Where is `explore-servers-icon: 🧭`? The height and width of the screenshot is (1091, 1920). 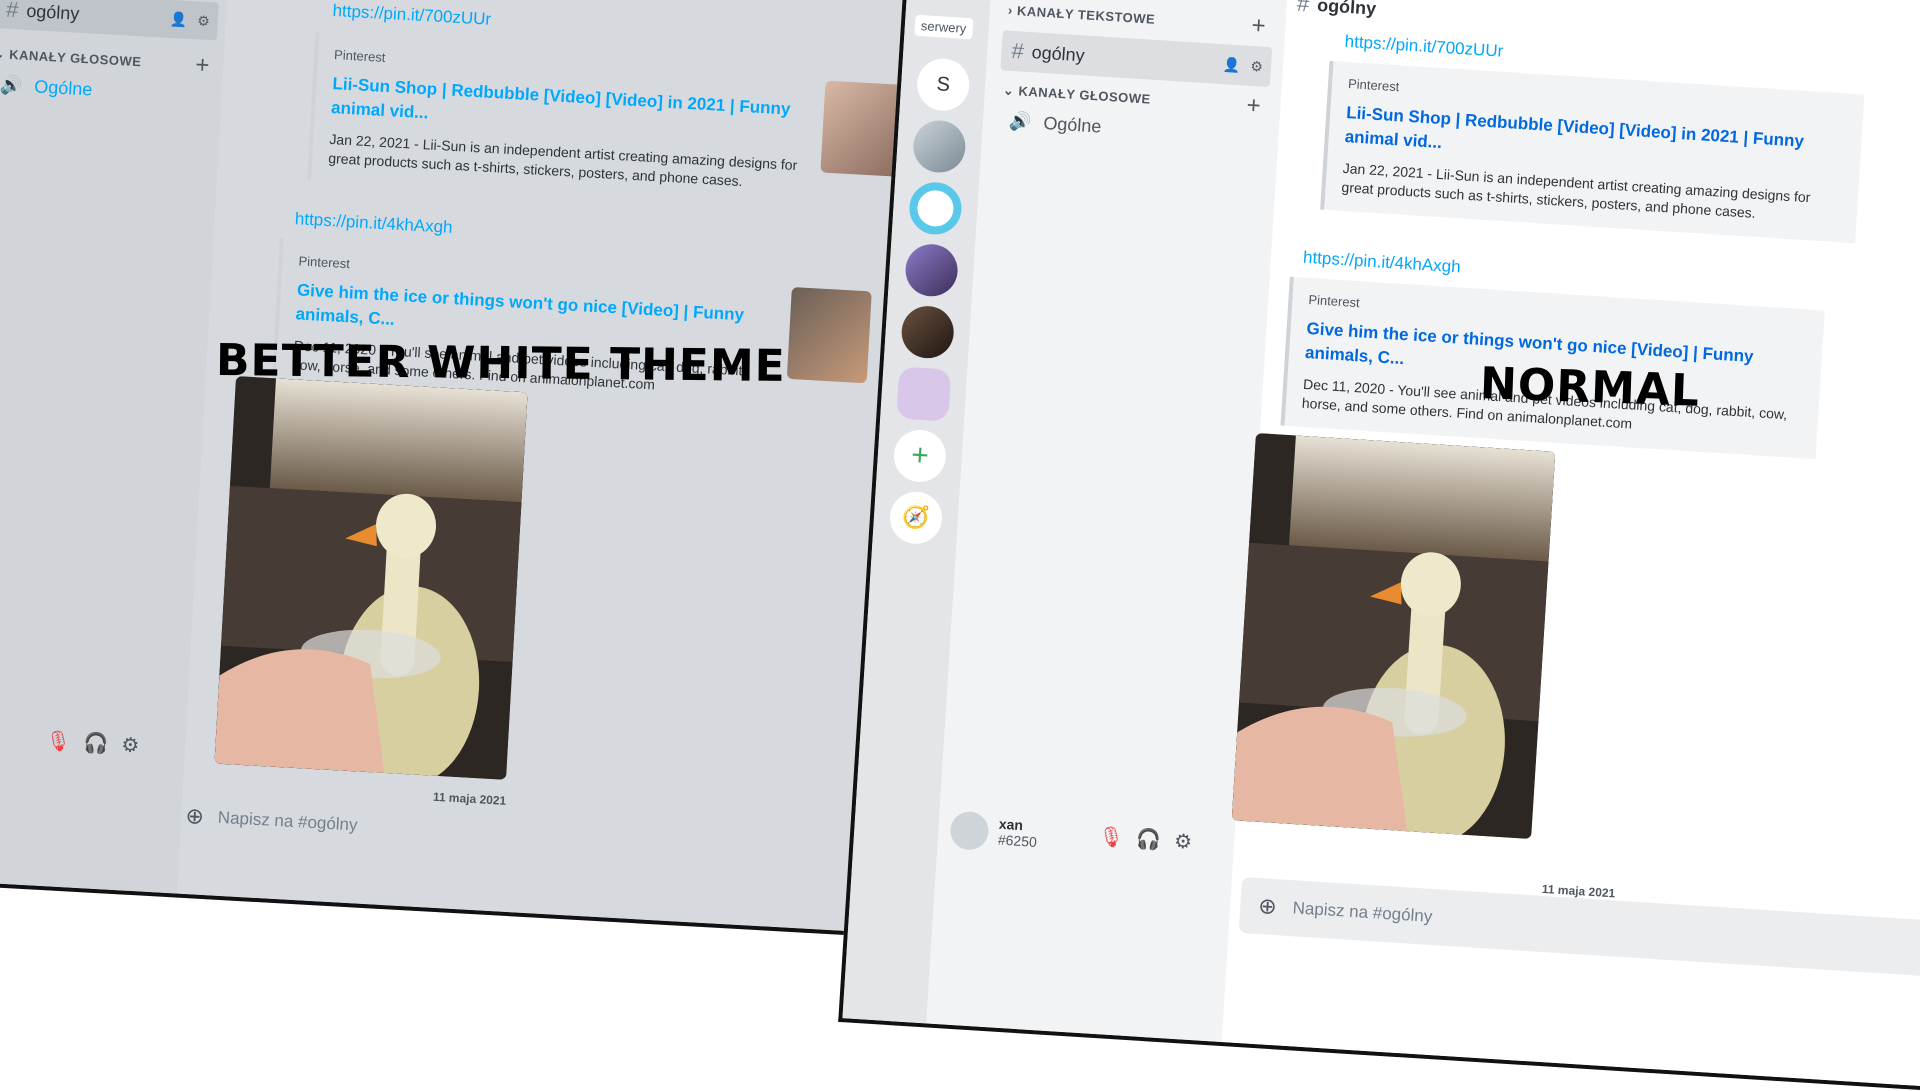 explore-servers-icon: 🧭 is located at coordinates (916, 518).